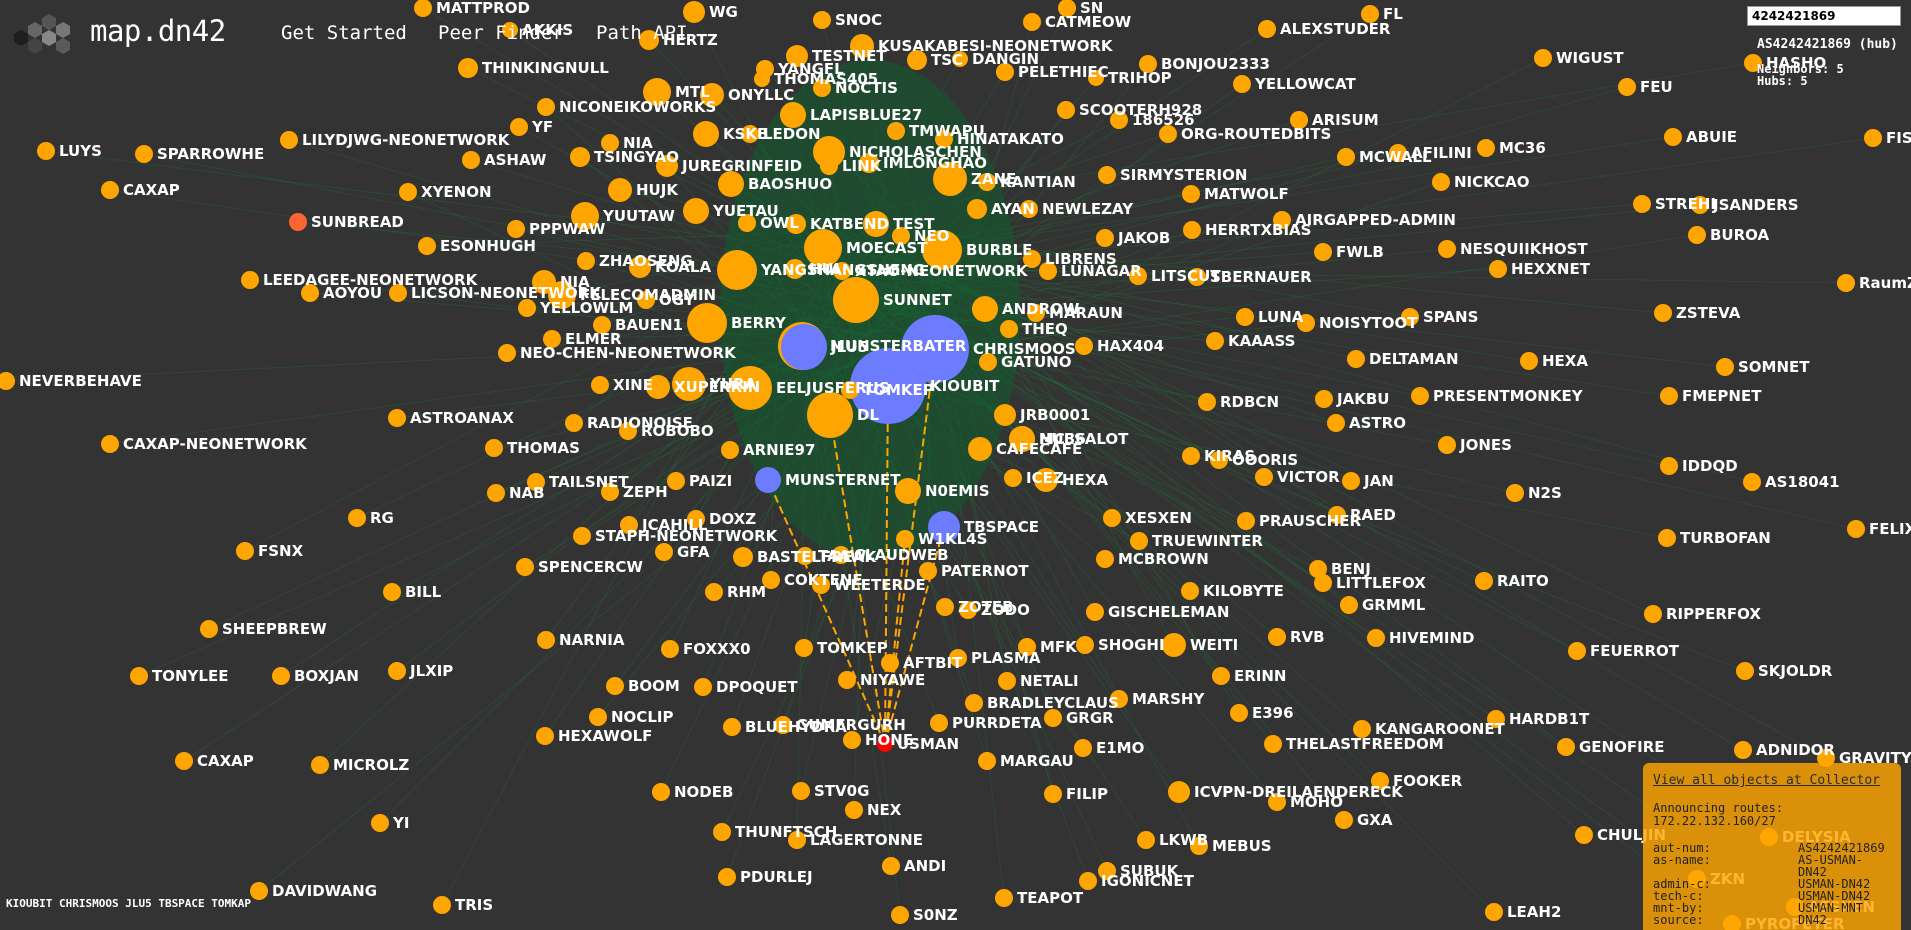 The width and height of the screenshot is (1911, 930). Describe the element at coordinates (423, 592) in the screenshot. I see `graph-node-label: BILL` at that location.